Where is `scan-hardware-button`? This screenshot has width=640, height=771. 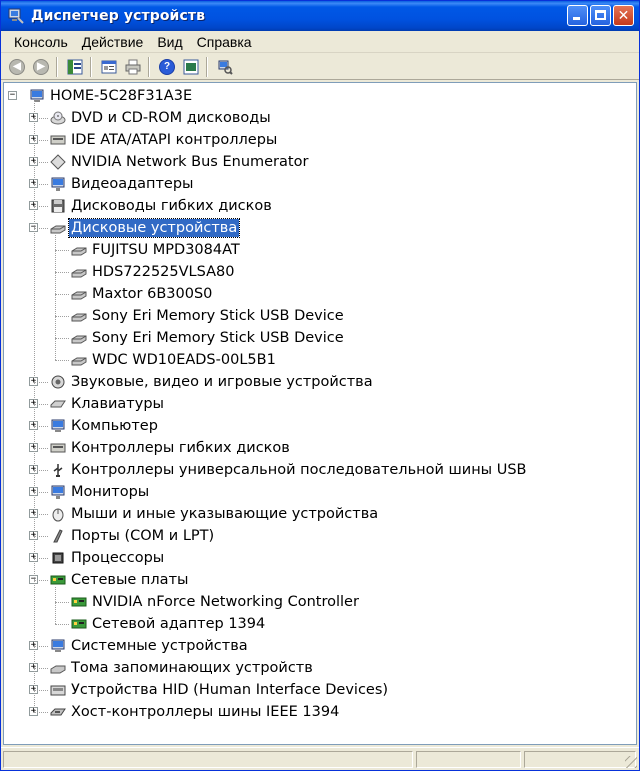
scan-hardware-button is located at coordinates (225, 67).